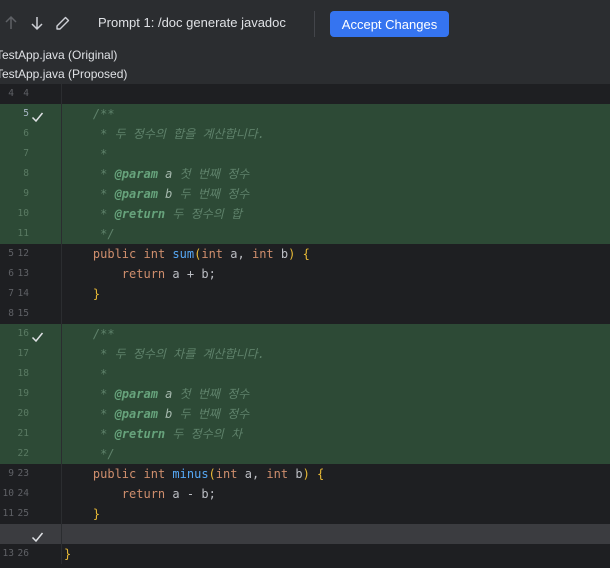 The image size is (610, 568). I want to click on line-gutter: 5, so click(31, 114).